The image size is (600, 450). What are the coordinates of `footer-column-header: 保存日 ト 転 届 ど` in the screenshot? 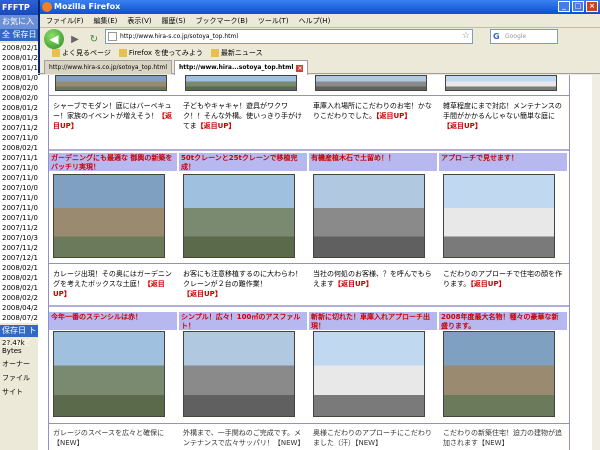 It's located at (21, 336).